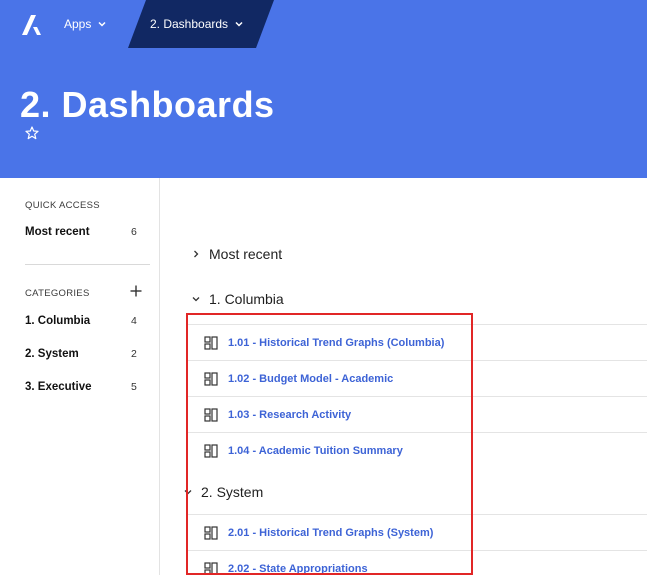  I want to click on star-outline-icon, so click(32, 133).